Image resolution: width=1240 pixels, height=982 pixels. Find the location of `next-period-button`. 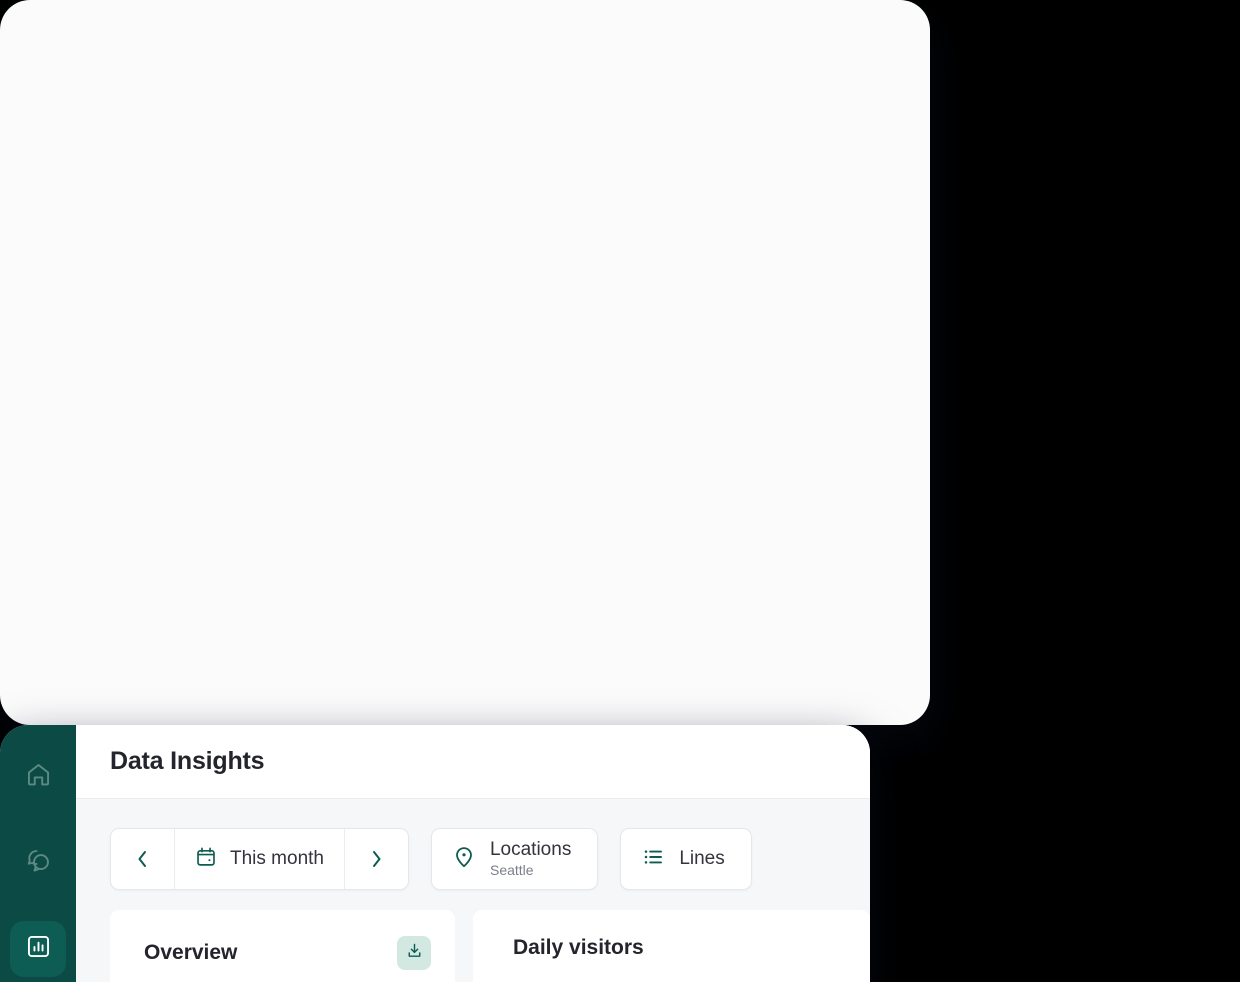

next-period-button is located at coordinates (375, 859).